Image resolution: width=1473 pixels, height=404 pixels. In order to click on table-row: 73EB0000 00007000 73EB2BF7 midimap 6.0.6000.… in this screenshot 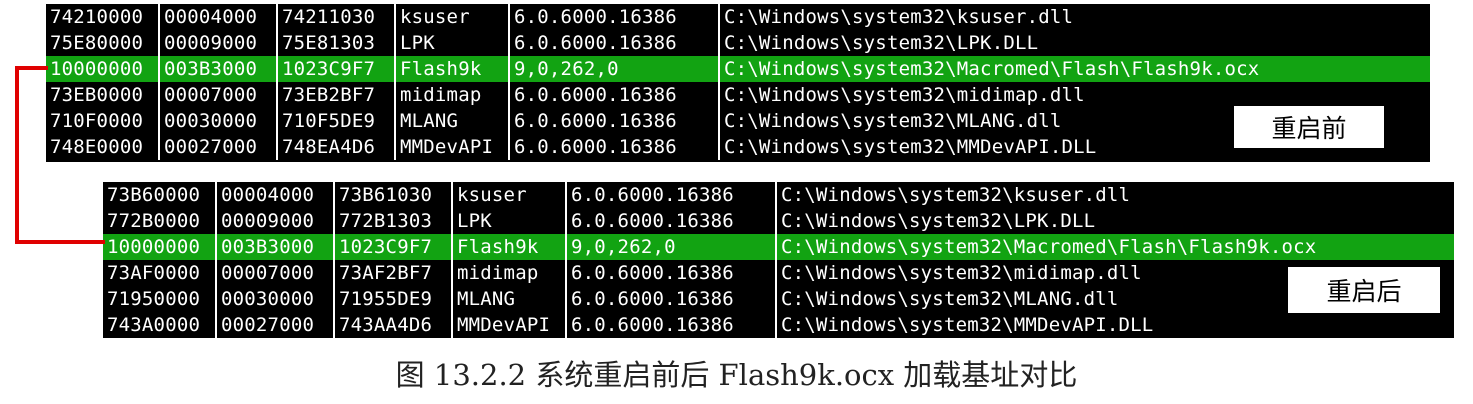, I will do `click(738, 95)`.